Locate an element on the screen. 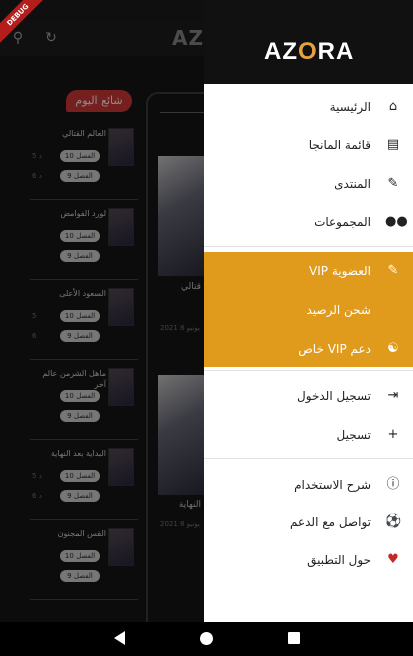  drawer-item-home: الرئيسية ⌂ is located at coordinates (308, 107).